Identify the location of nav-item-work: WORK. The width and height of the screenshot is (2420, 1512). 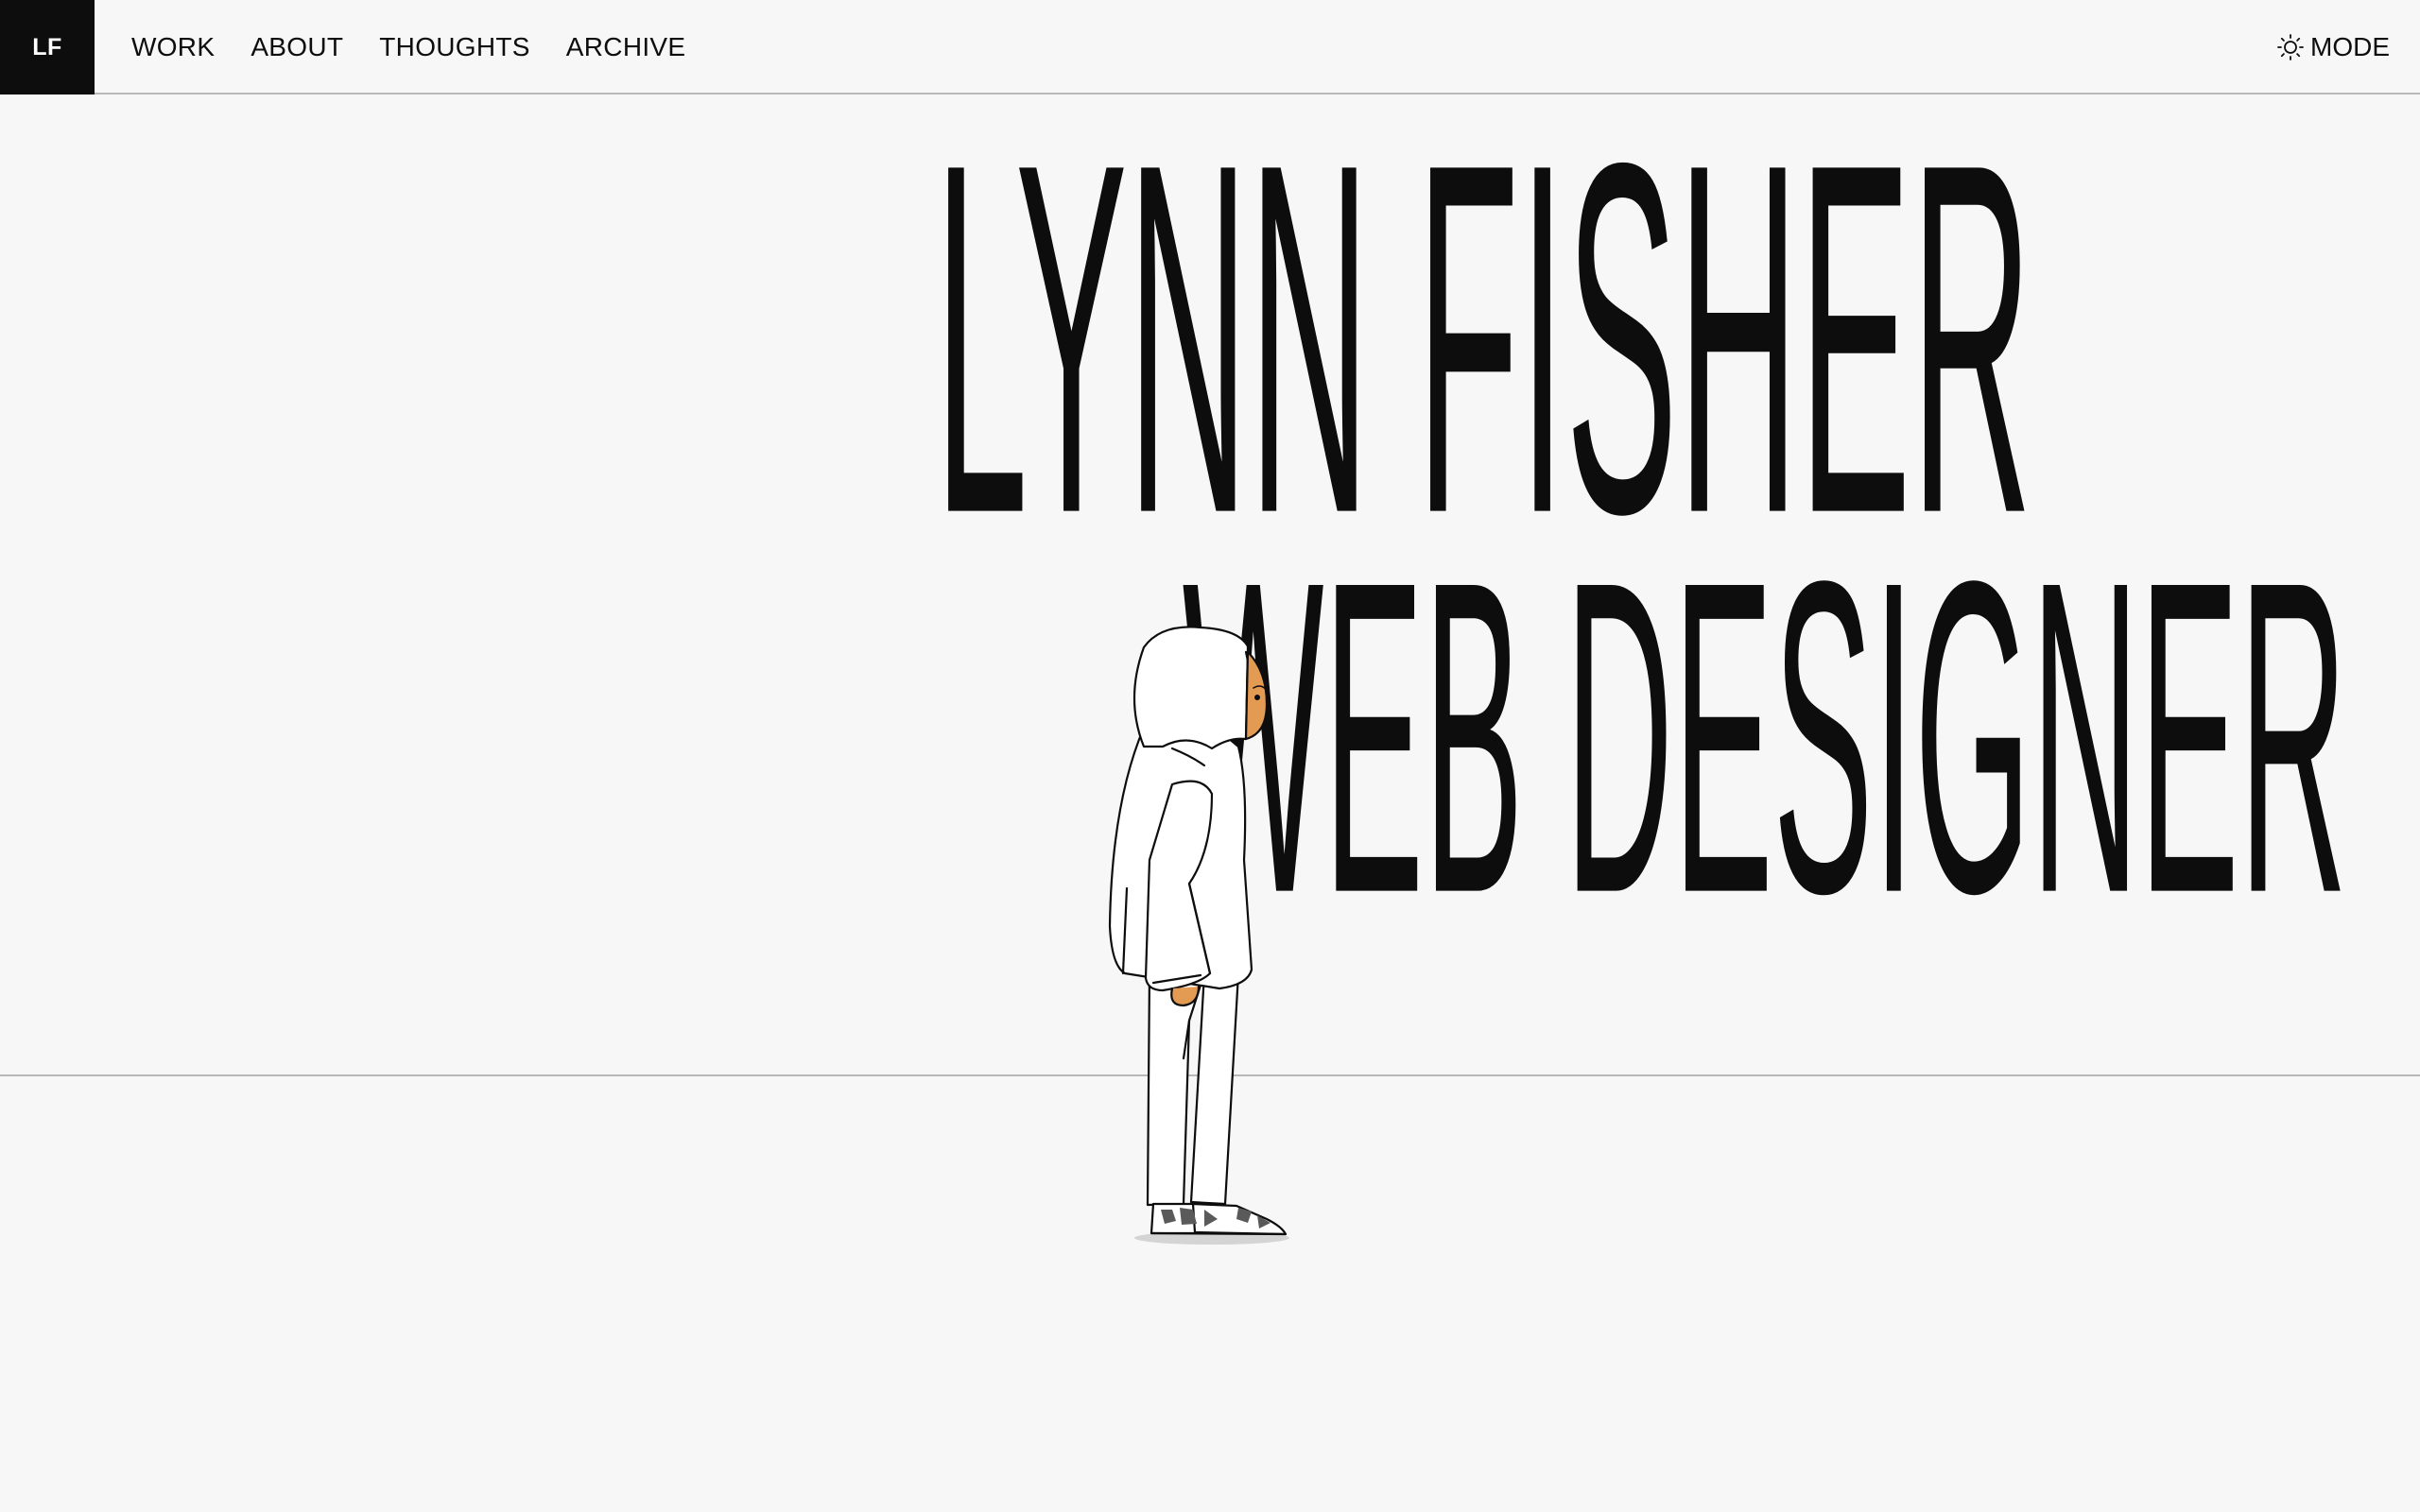
(173, 47).